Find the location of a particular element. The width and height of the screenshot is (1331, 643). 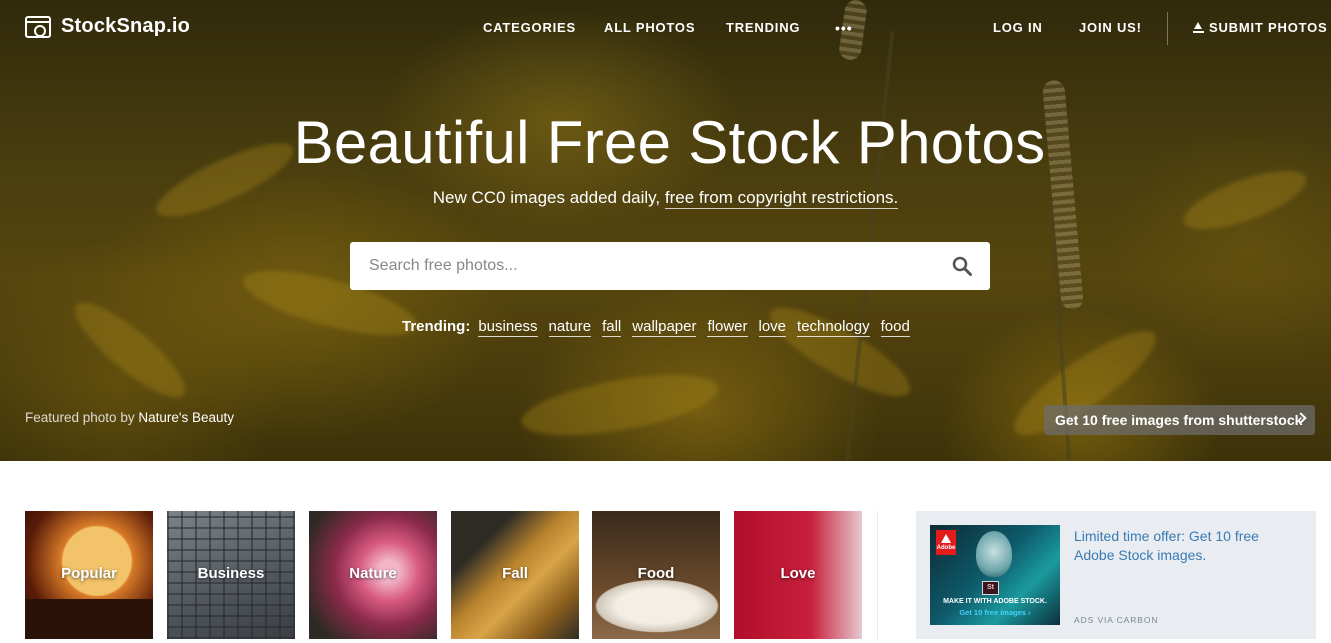

subtitle-text: New CC0 images added daily, is located at coordinates (546, 197).